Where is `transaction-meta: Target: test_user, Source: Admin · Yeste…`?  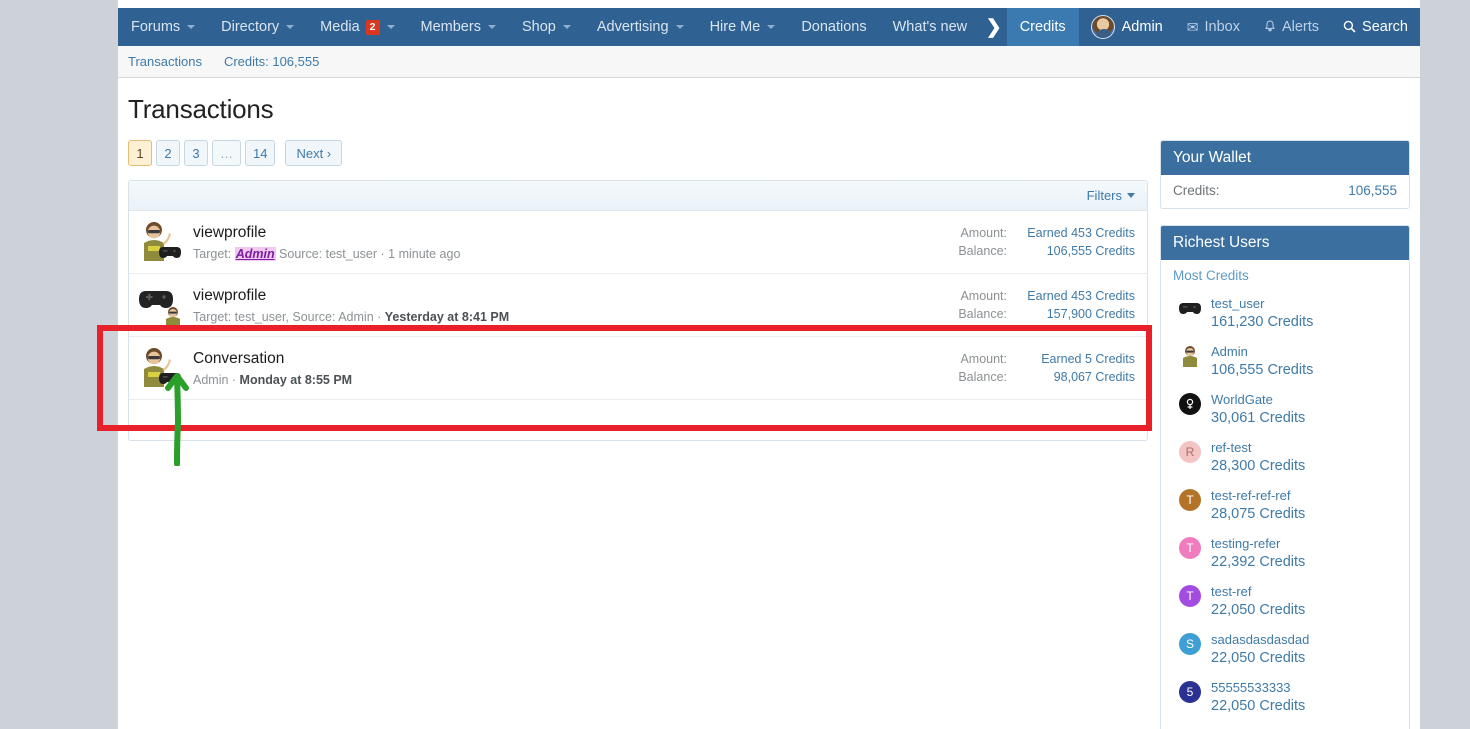 transaction-meta: Target: test_user, Source: Admin · Yeste… is located at coordinates (575, 317).